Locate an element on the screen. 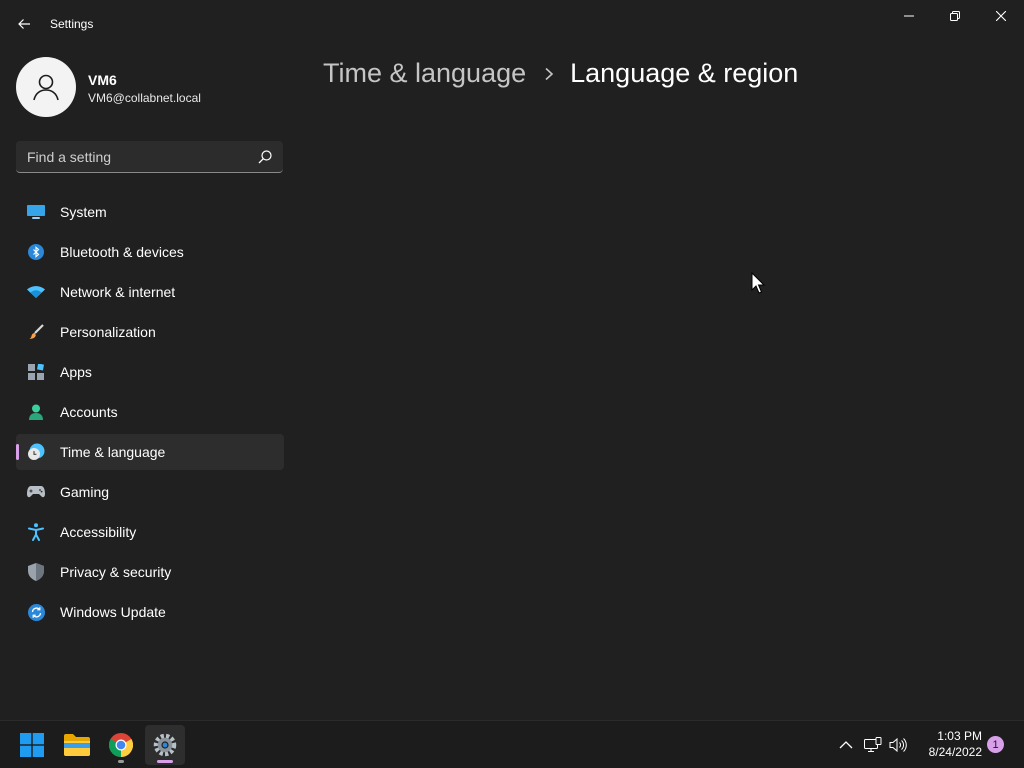  taskbar: 1:03 PM 8/24/2022 1 is located at coordinates (512, 744).